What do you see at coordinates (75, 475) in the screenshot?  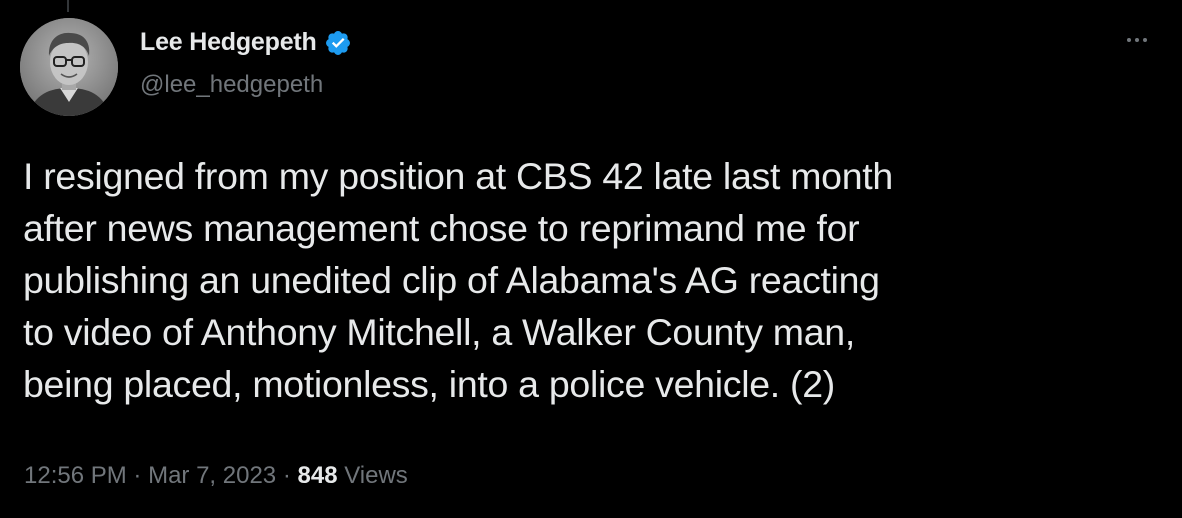 I see `tweet-time: 12:56 PM` at bounding box center [75, 475].